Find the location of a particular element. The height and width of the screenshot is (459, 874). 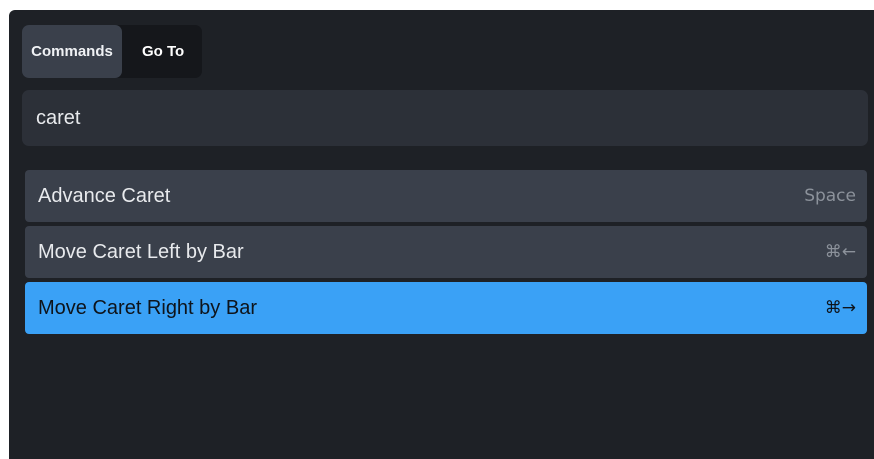

search-field is located at coordinates (445, 118).